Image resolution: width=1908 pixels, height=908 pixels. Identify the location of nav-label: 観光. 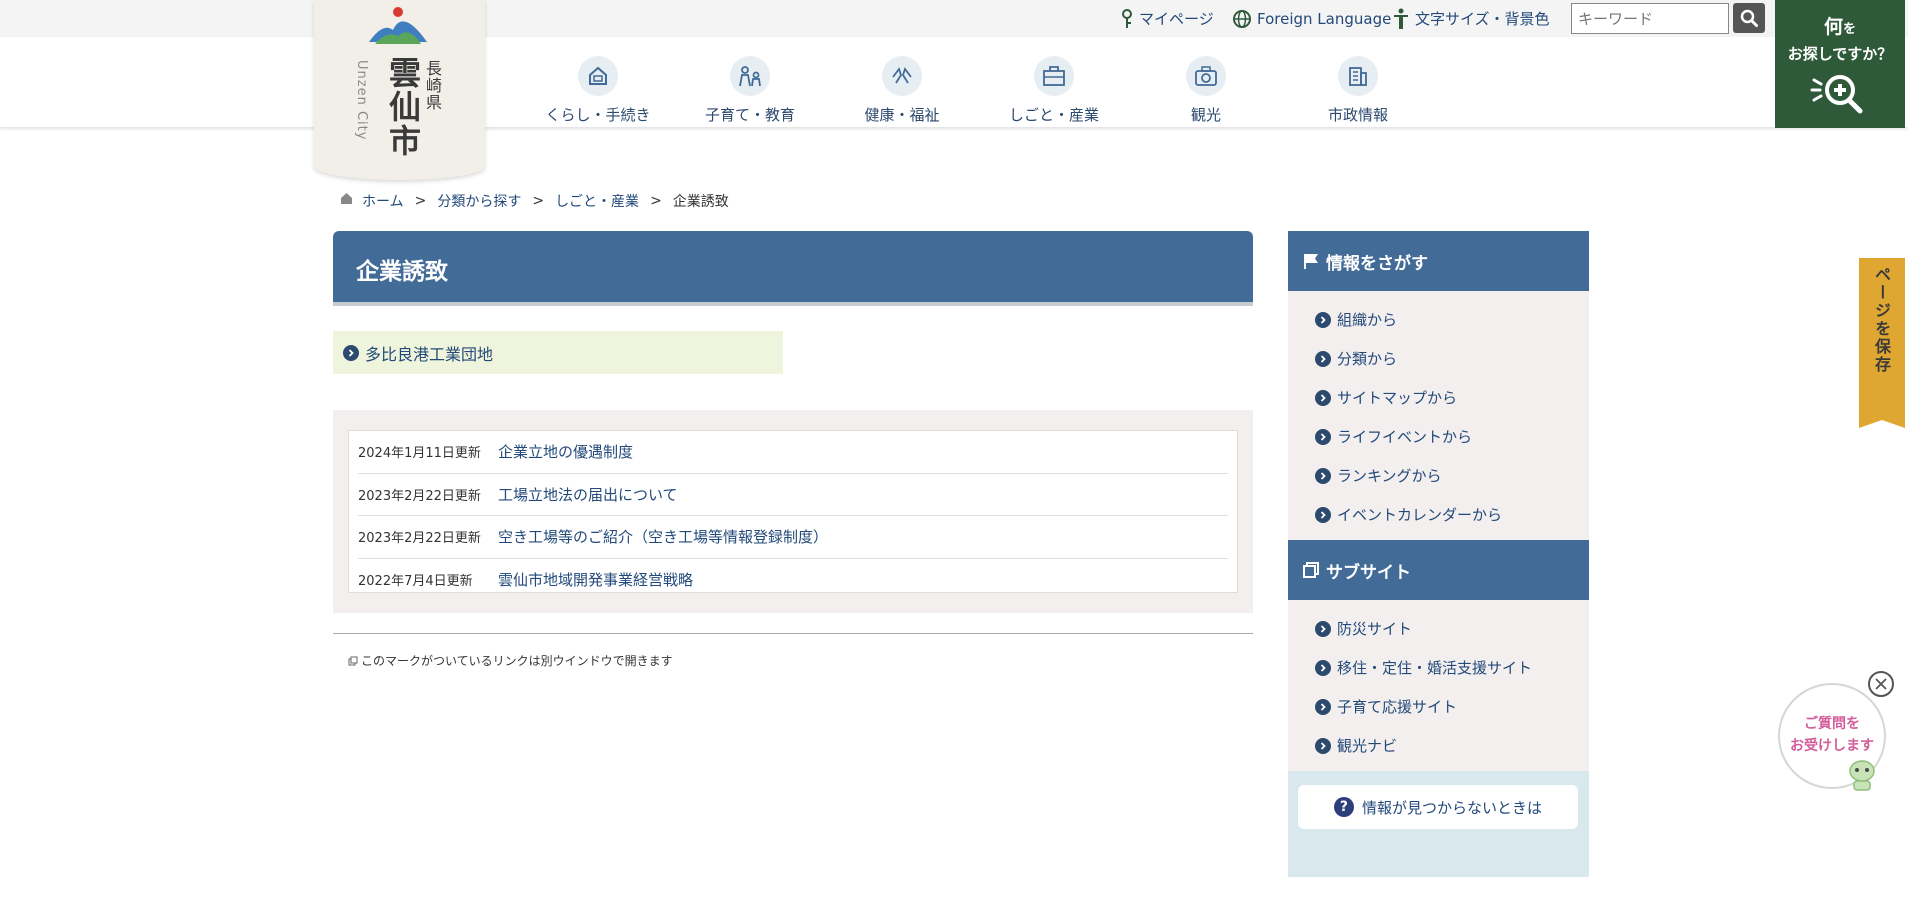
(1205, 115).